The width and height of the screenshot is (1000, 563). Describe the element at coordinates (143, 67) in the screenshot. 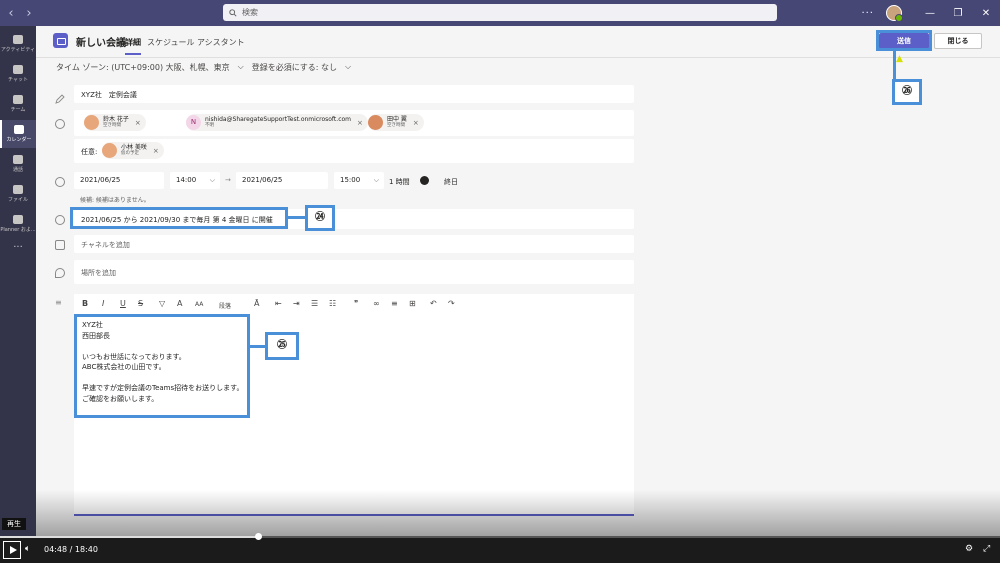

I see `timezone-dropdown: タイム ゾーン: (UTC+09:00) 大阪、札幌、東京` at that location.